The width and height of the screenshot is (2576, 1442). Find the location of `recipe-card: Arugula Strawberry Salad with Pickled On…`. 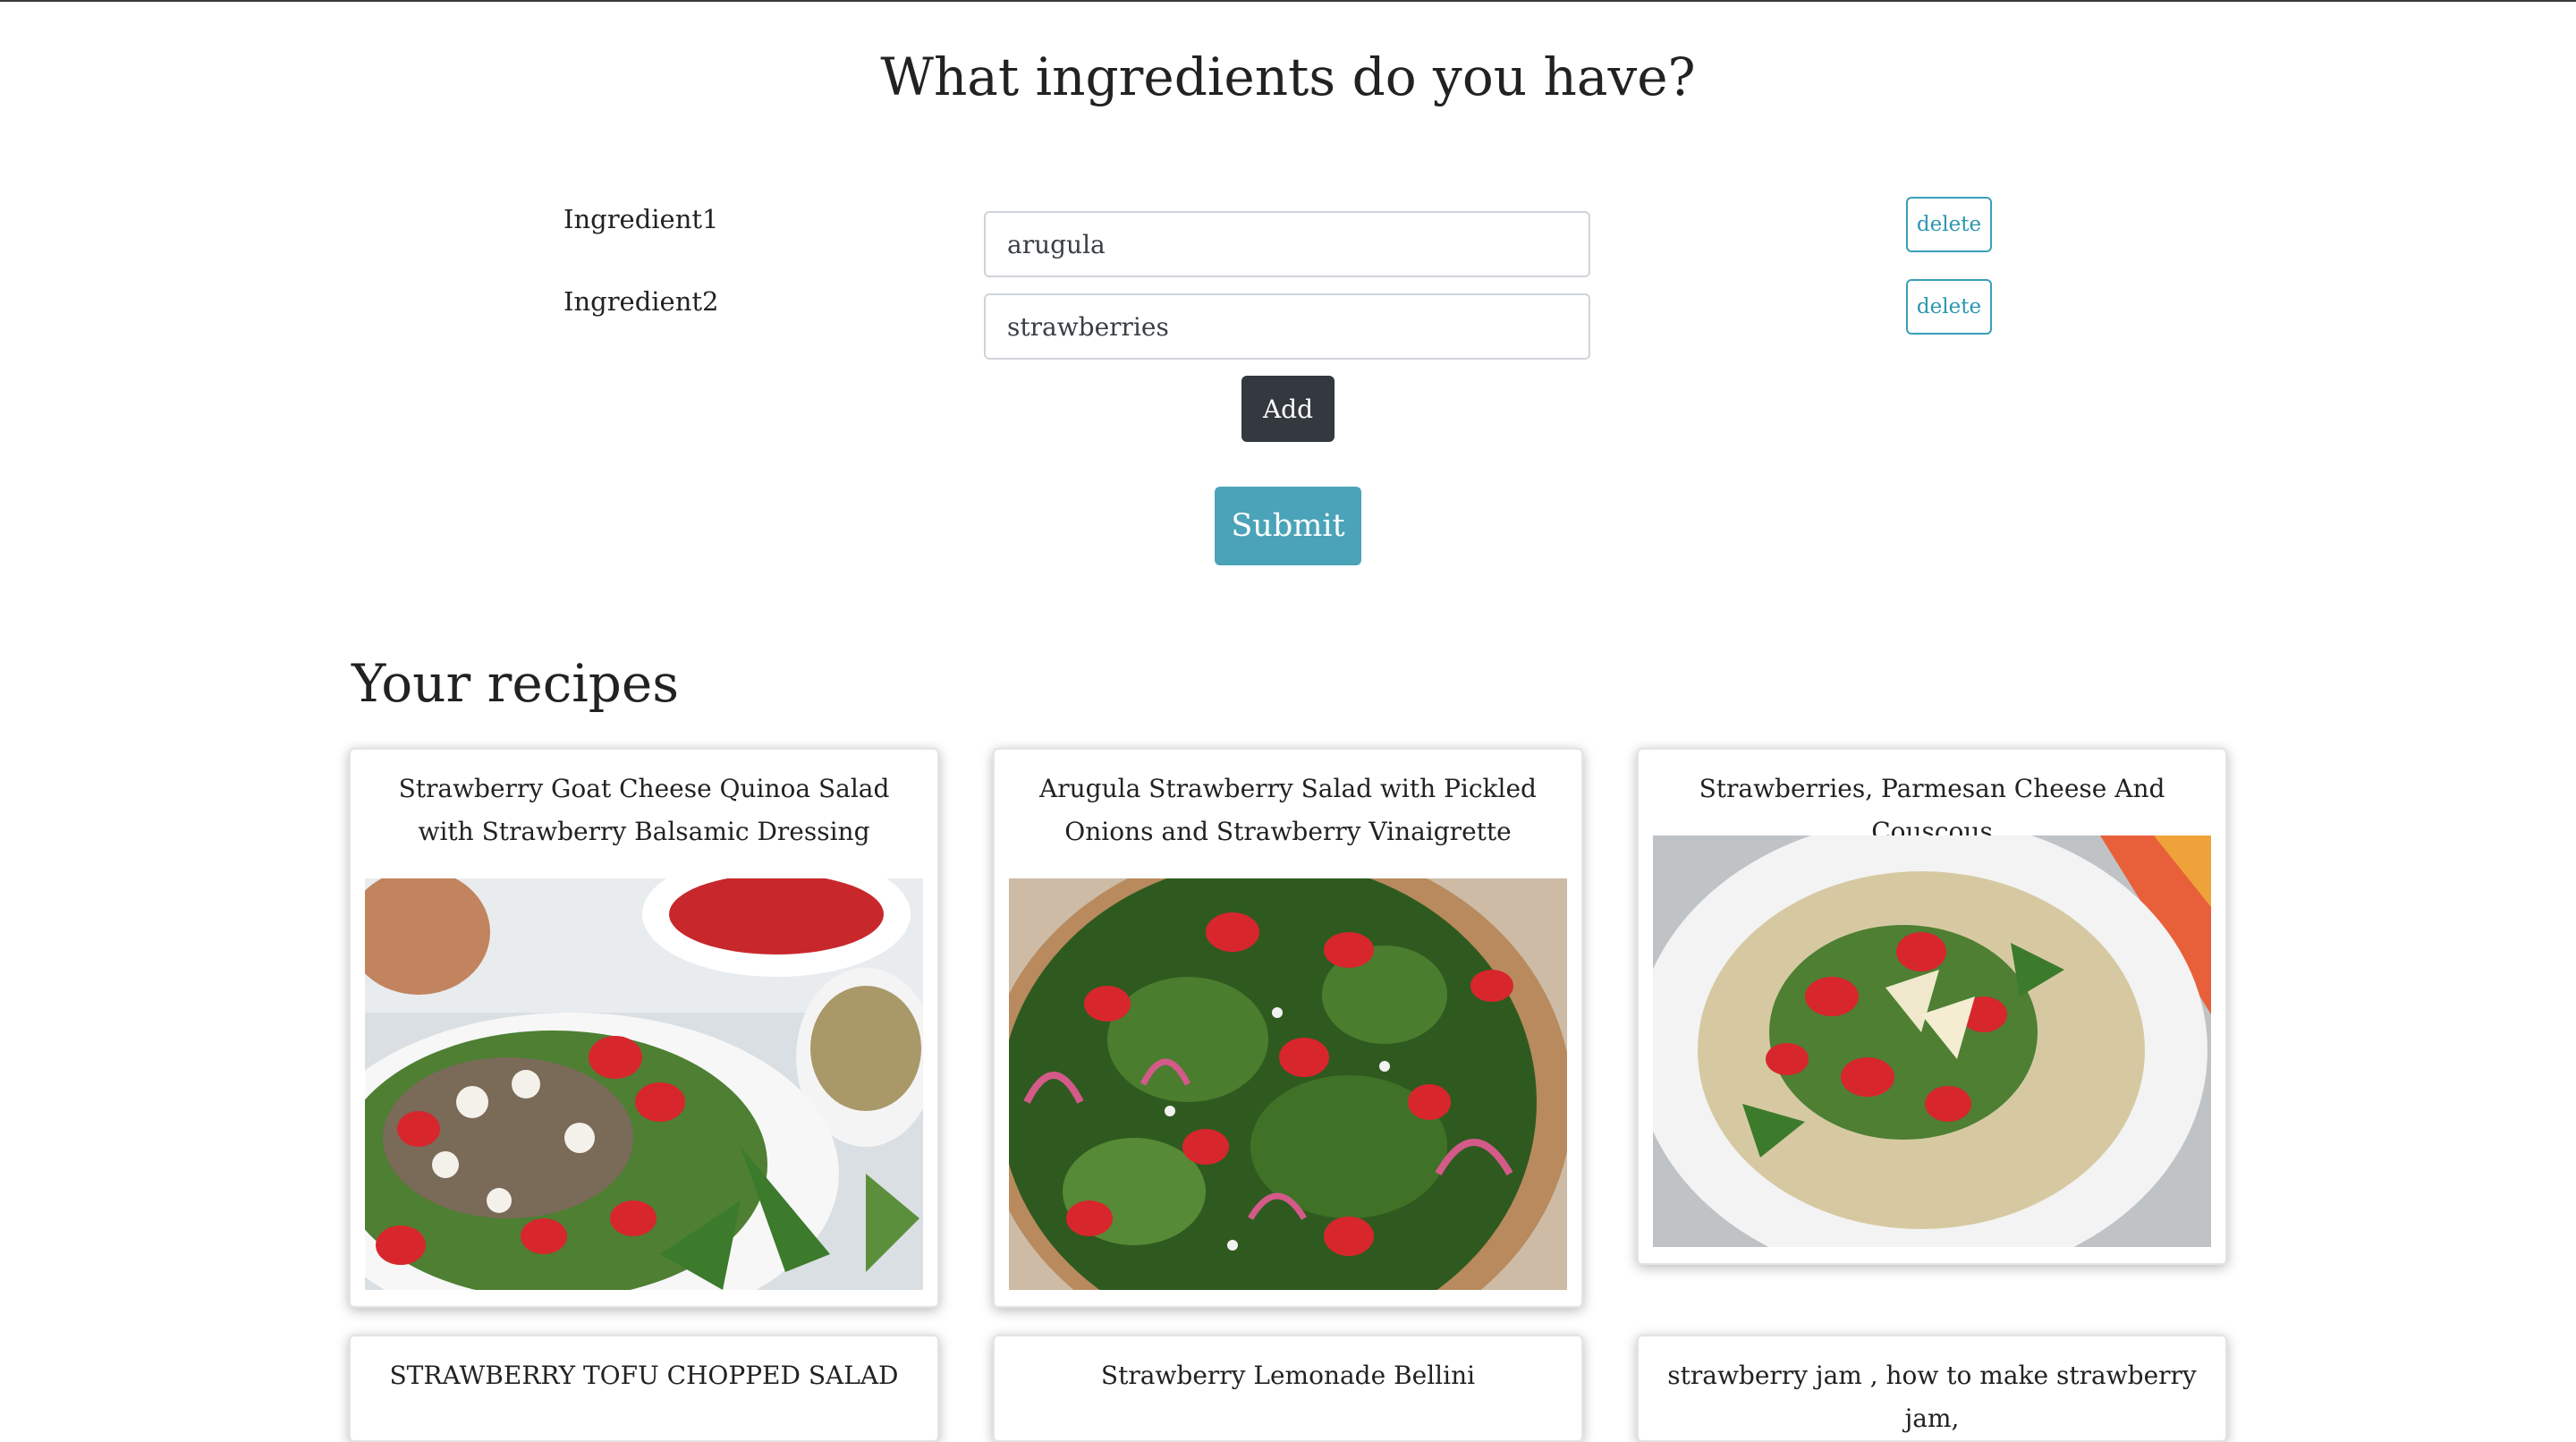

recipe-card: Arugula Strawberry Salad with Pickled On… is located at coordinates (1288, 1028).